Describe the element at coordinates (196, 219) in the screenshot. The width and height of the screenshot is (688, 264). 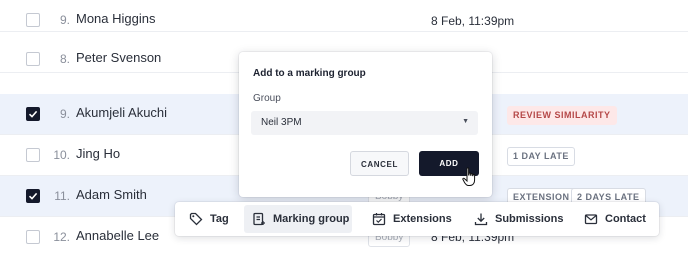
I see `tag-icon` at that location.